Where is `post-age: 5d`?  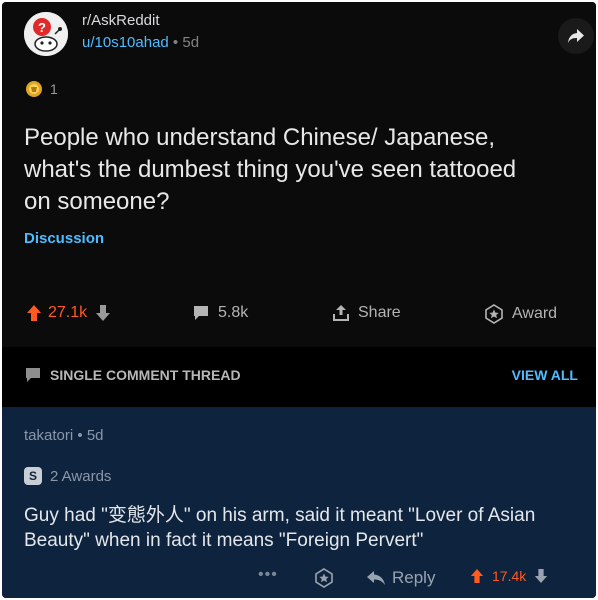
post-age: 5d is located at coordinates (191, 42).